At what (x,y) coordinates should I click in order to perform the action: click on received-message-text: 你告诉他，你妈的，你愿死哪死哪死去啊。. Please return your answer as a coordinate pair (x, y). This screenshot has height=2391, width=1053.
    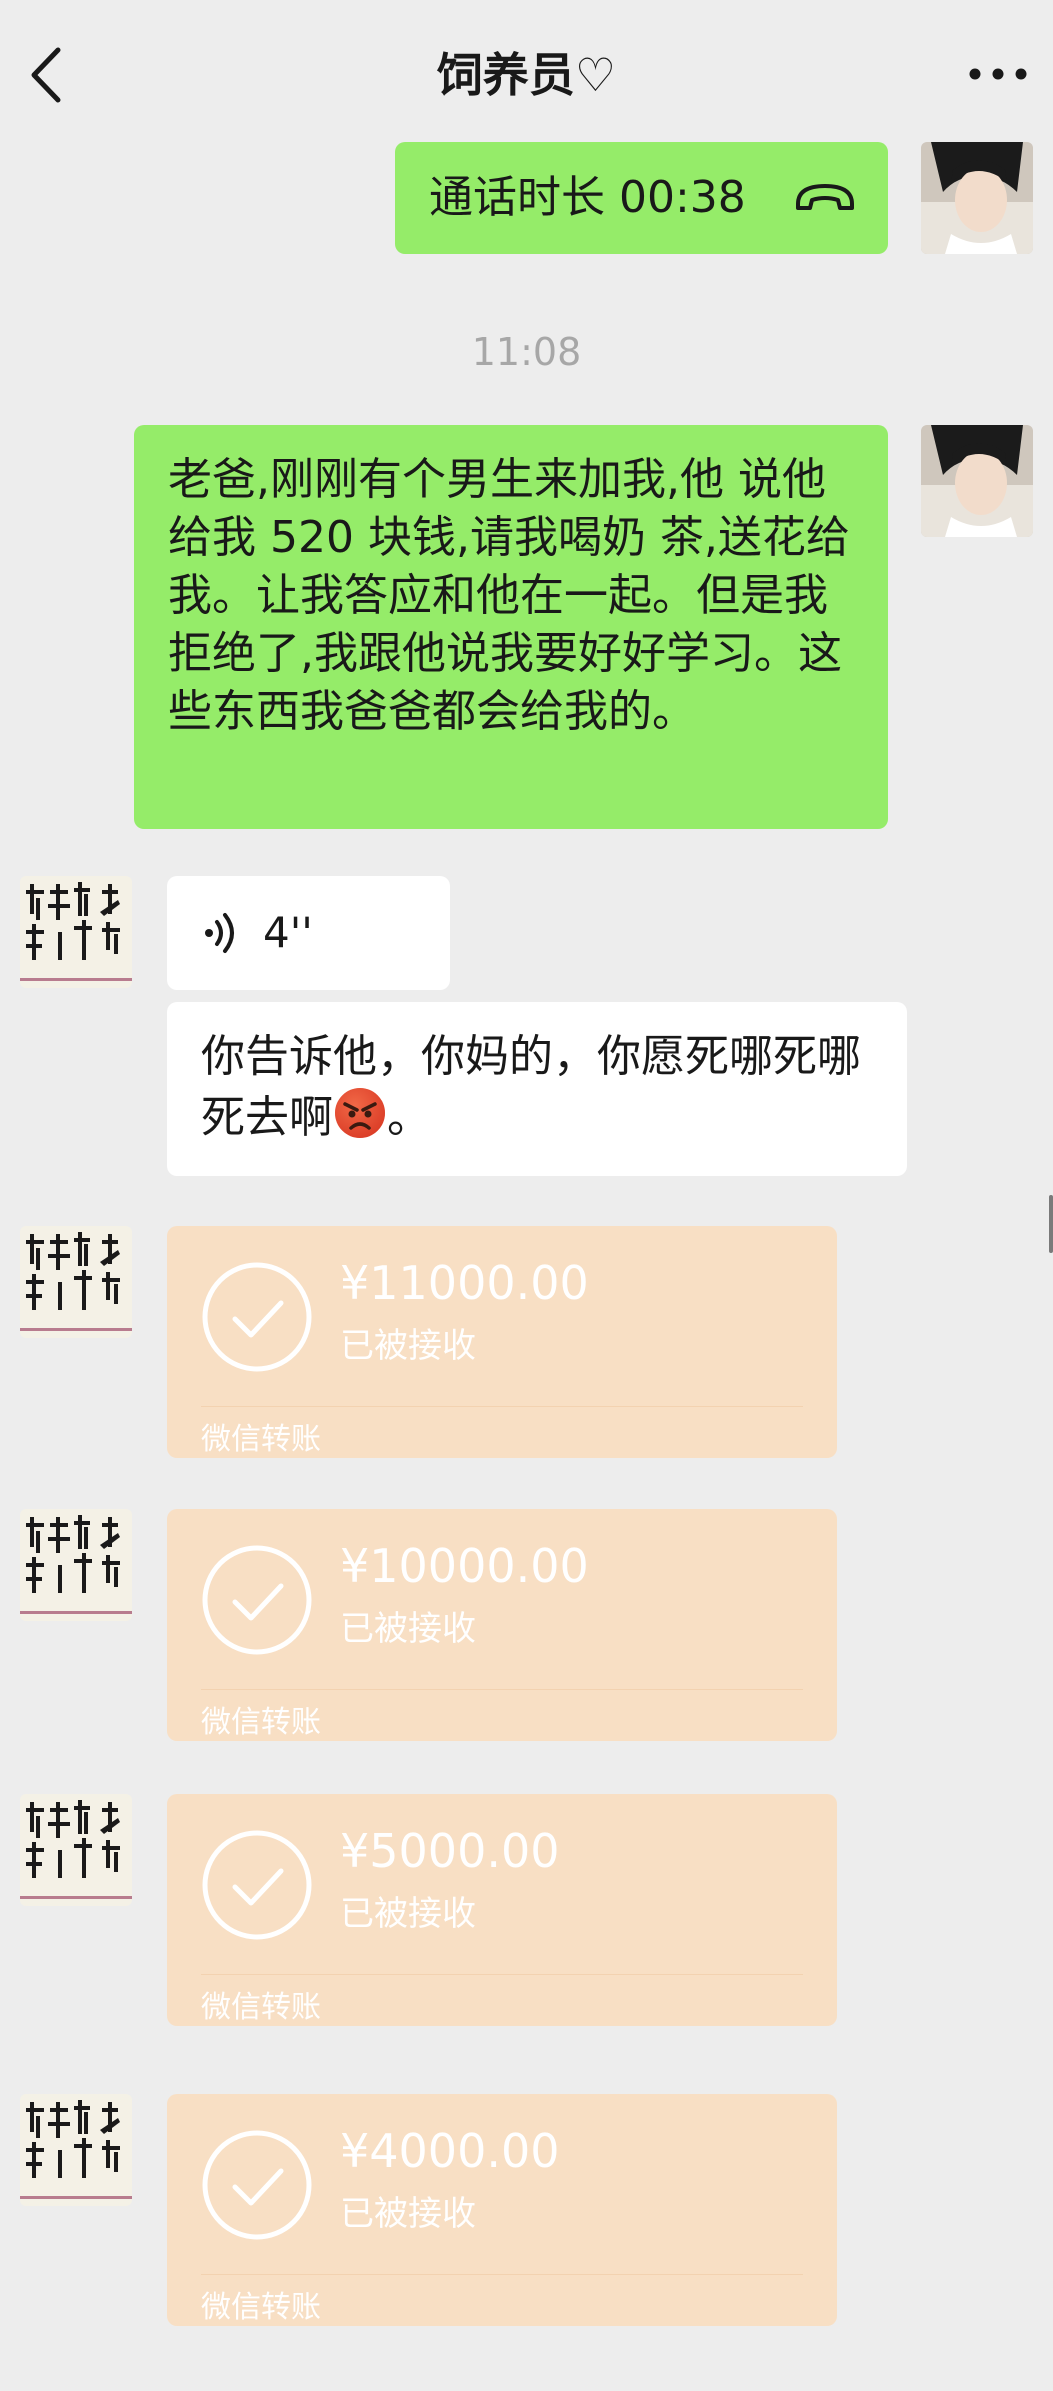
    Looking at the image, I should click on (546, 1091).